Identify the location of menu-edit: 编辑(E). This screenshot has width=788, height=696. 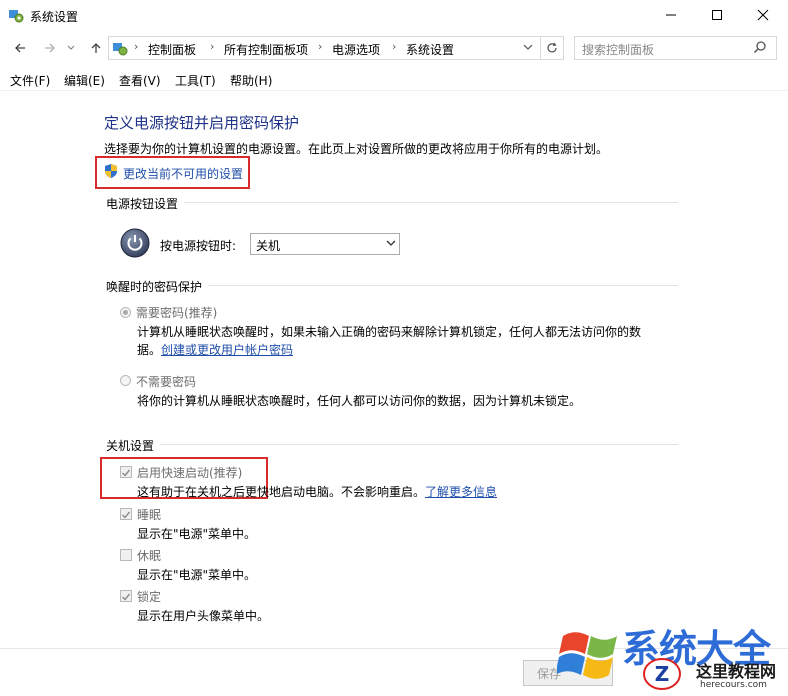
(84, 80).